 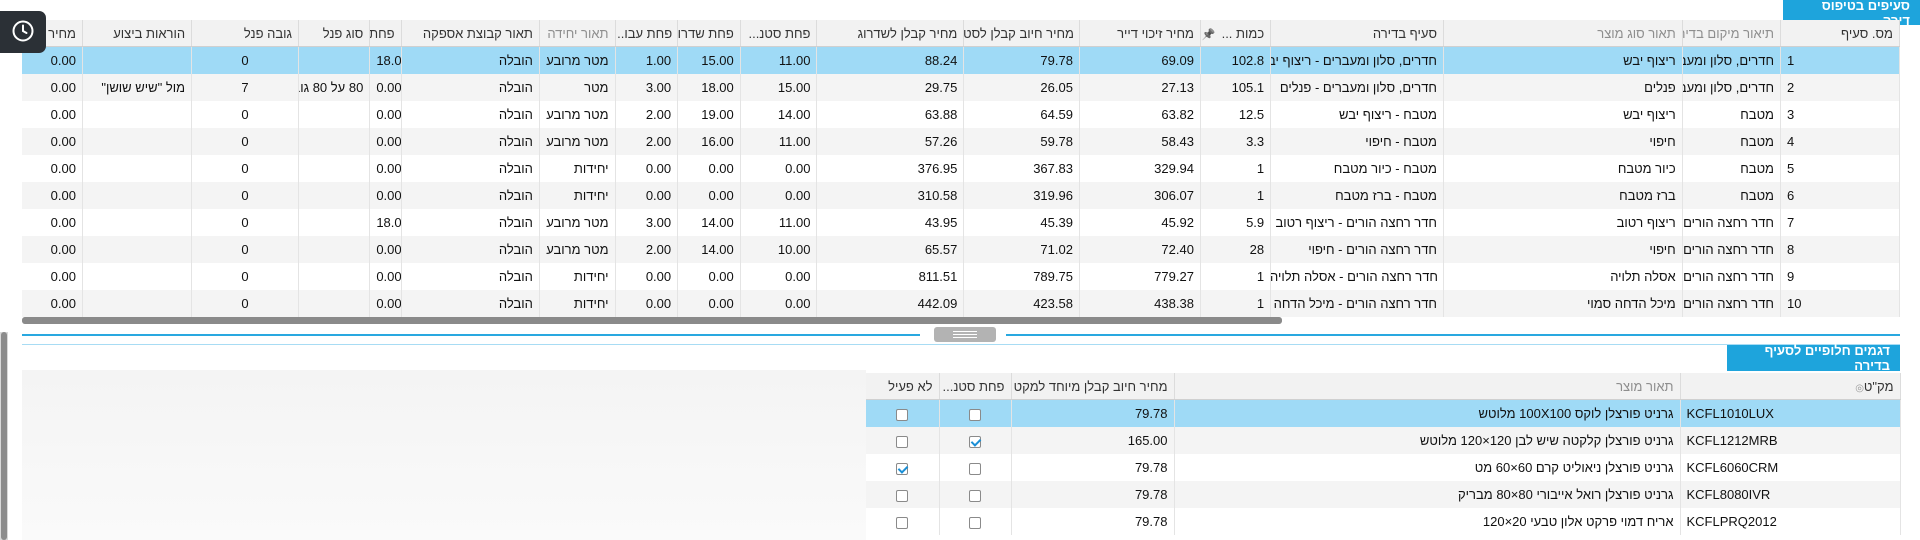 What do you see at coordinates (965, 334) in the screenshot?
I see `splitter-handle` at bounding box center [965, 334].